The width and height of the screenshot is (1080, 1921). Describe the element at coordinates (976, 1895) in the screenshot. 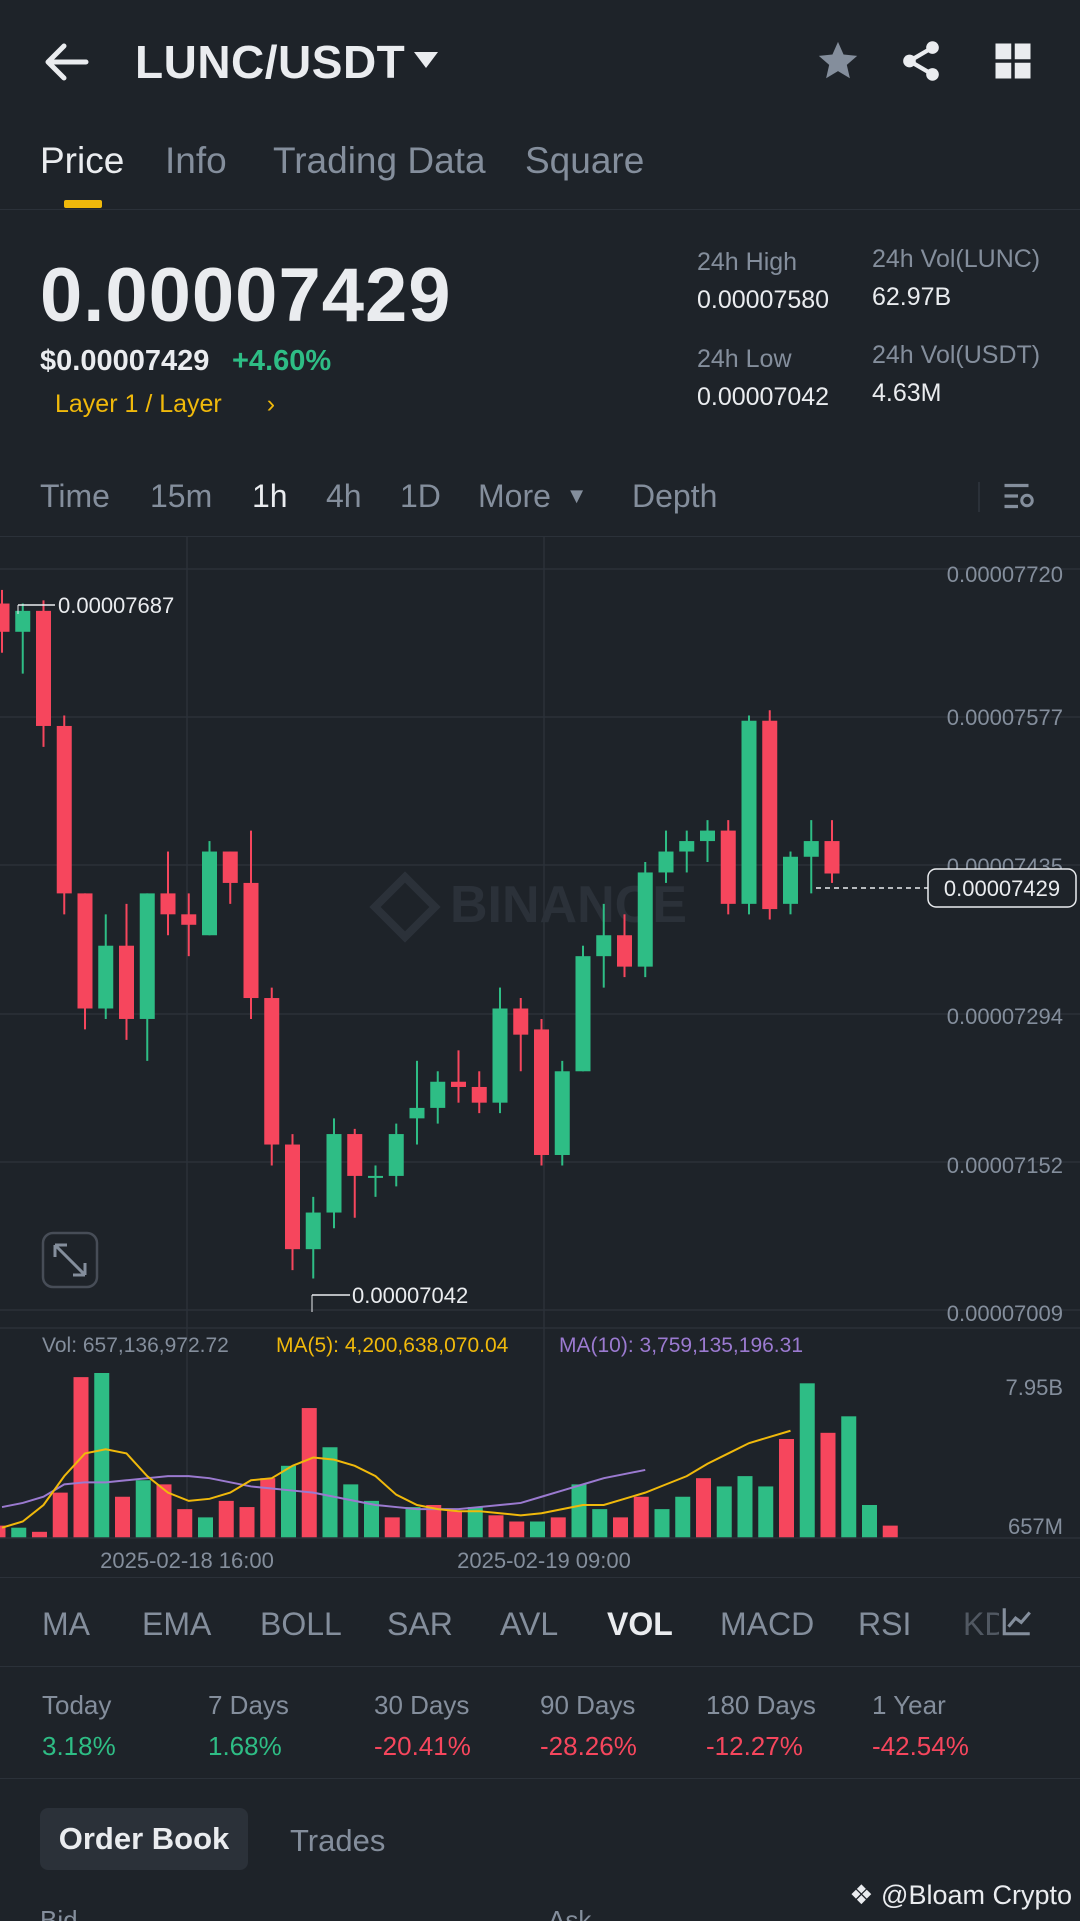

I see `credit-text: @Bloam Crypto` at that location.